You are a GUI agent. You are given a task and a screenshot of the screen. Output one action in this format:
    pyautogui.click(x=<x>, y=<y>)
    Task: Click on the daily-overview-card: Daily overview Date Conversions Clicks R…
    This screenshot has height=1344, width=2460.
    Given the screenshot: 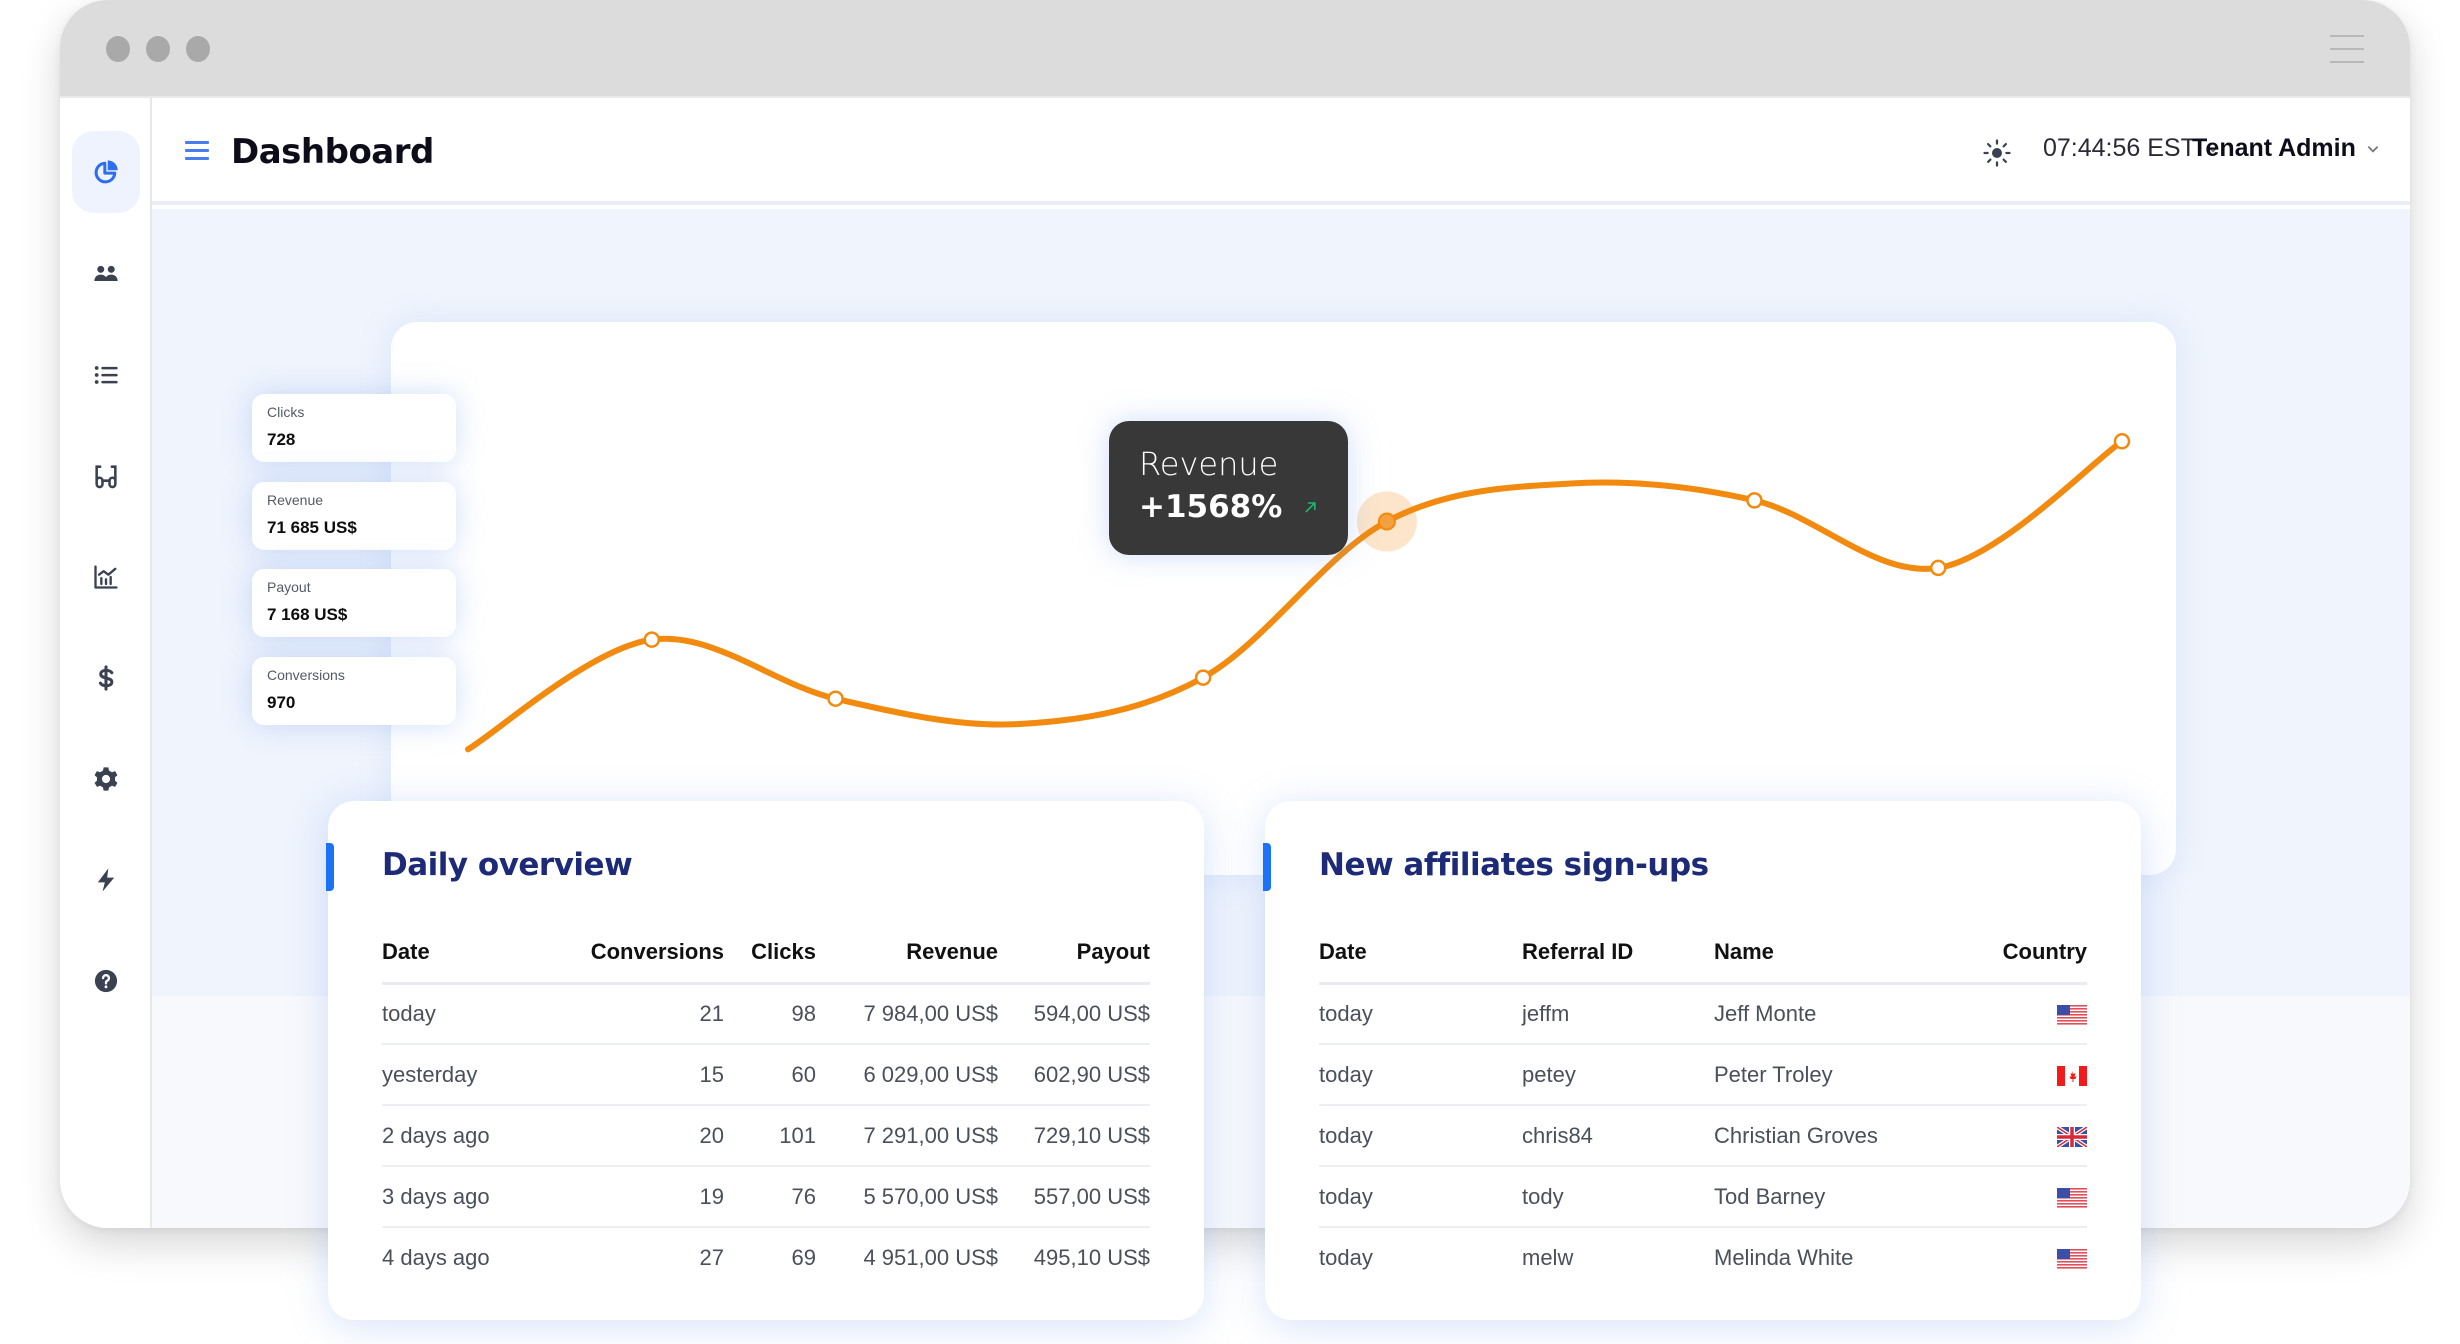 What is the action you would take?
    pyautogui.click(x=765, y=1060)
    